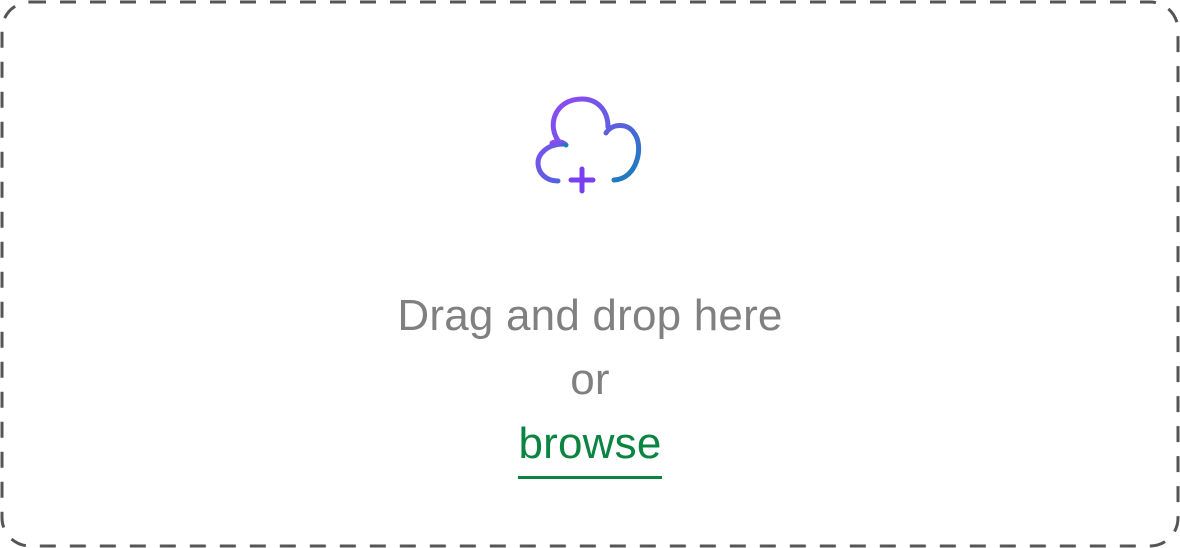 This screenshot has height=548, width=1180. Describe the element at coordinates (590, 445) in the screenshot. I see `browse-link: browse` at that location.